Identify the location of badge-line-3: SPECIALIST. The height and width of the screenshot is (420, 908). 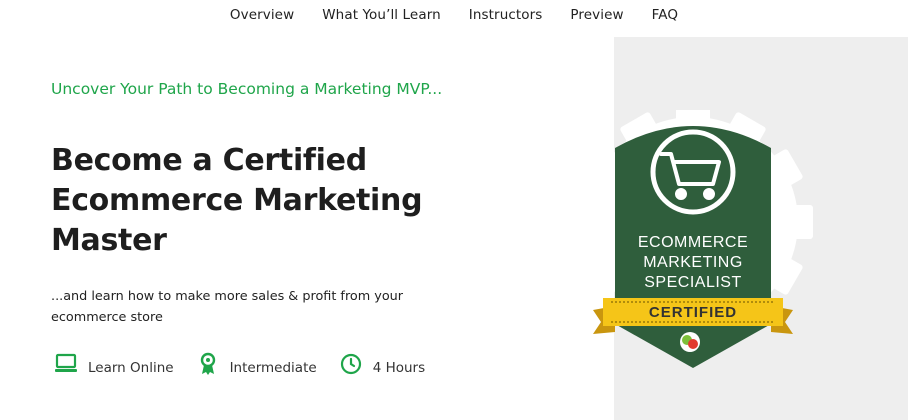
(692, 282).